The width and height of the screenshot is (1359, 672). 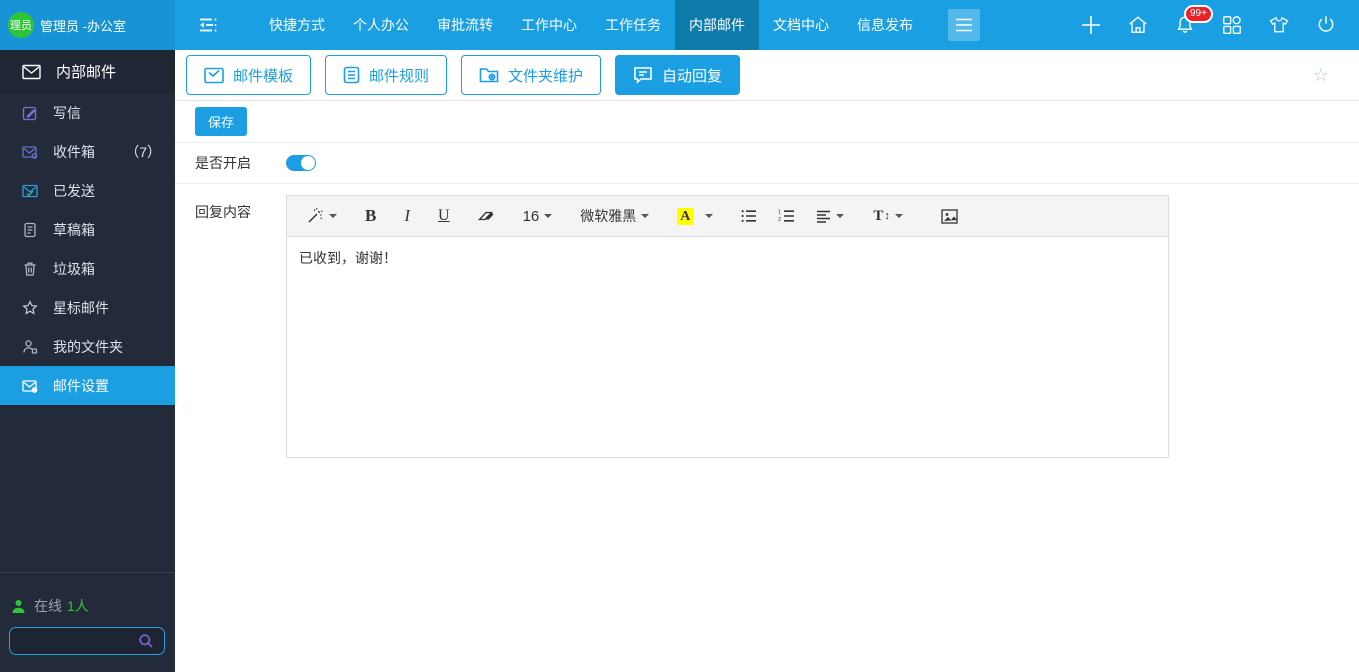 I want to click on nav-label: 文档中心, so click(x=801, y=25).